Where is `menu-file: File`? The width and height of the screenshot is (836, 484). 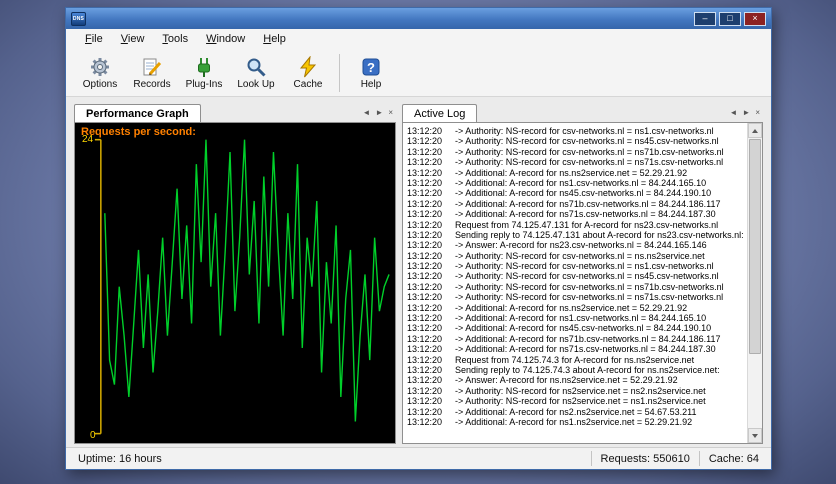 menu-file: File is located at coordinates (94, 39).